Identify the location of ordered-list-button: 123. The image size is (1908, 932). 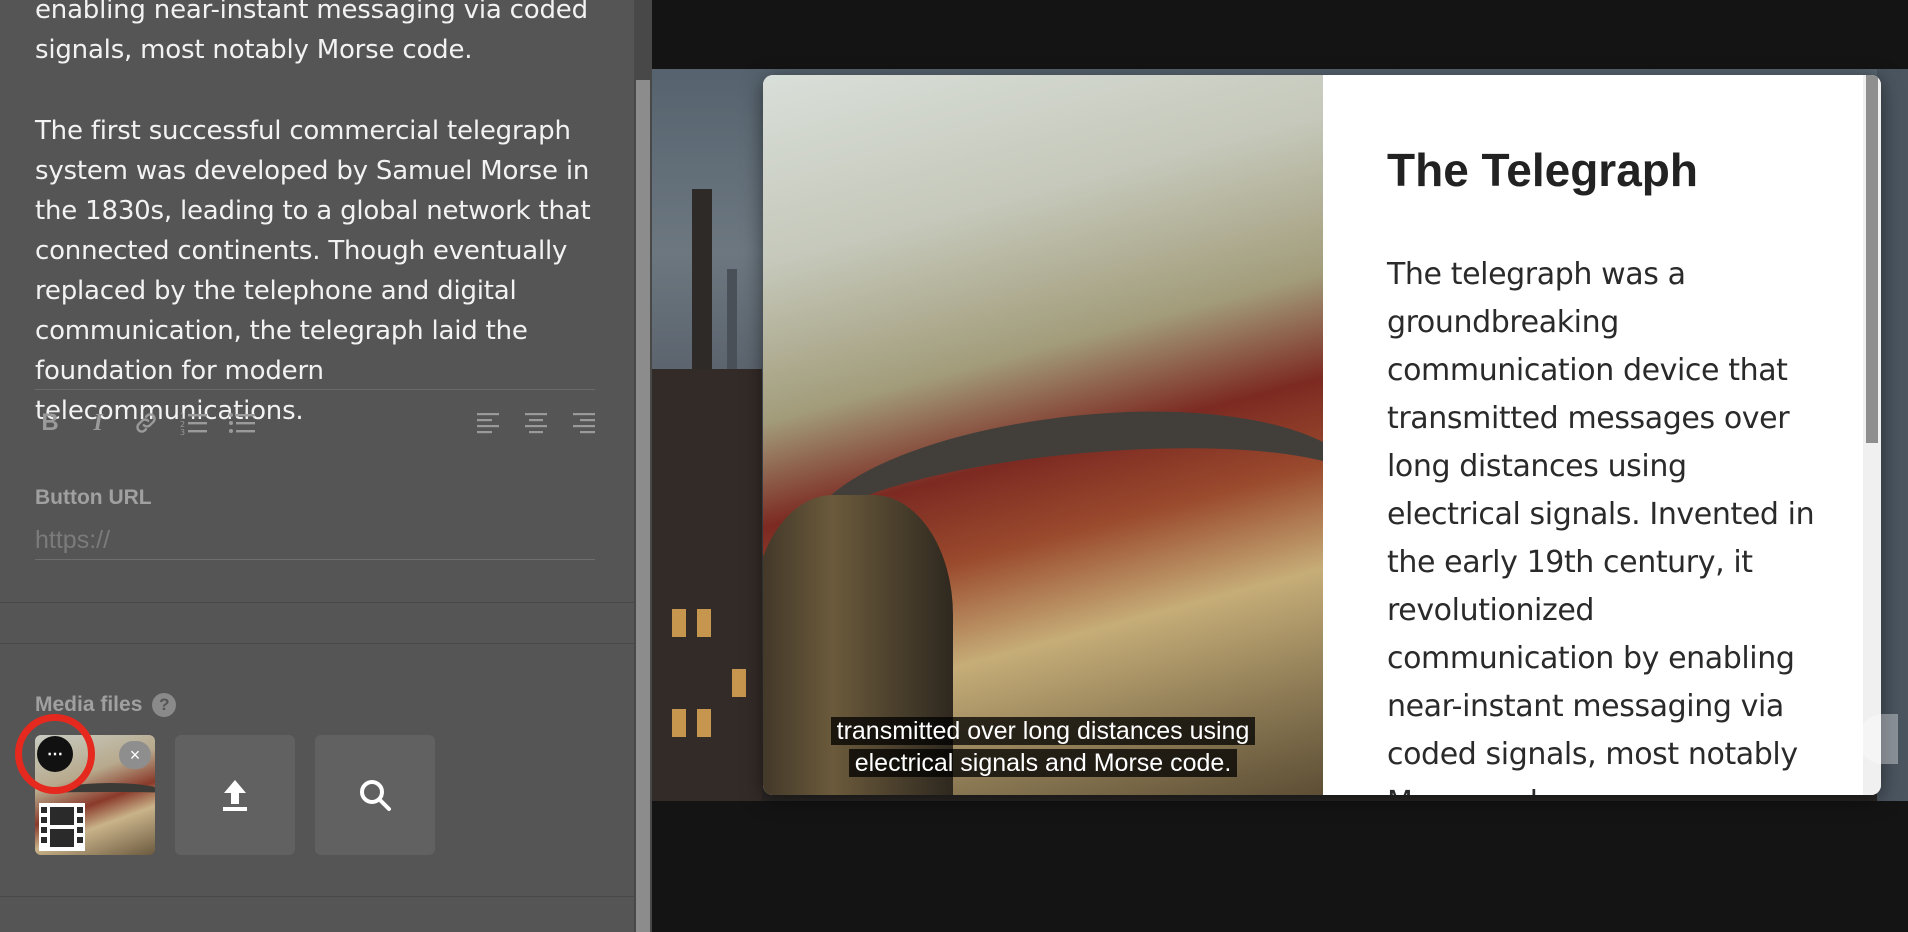
(194, 423).